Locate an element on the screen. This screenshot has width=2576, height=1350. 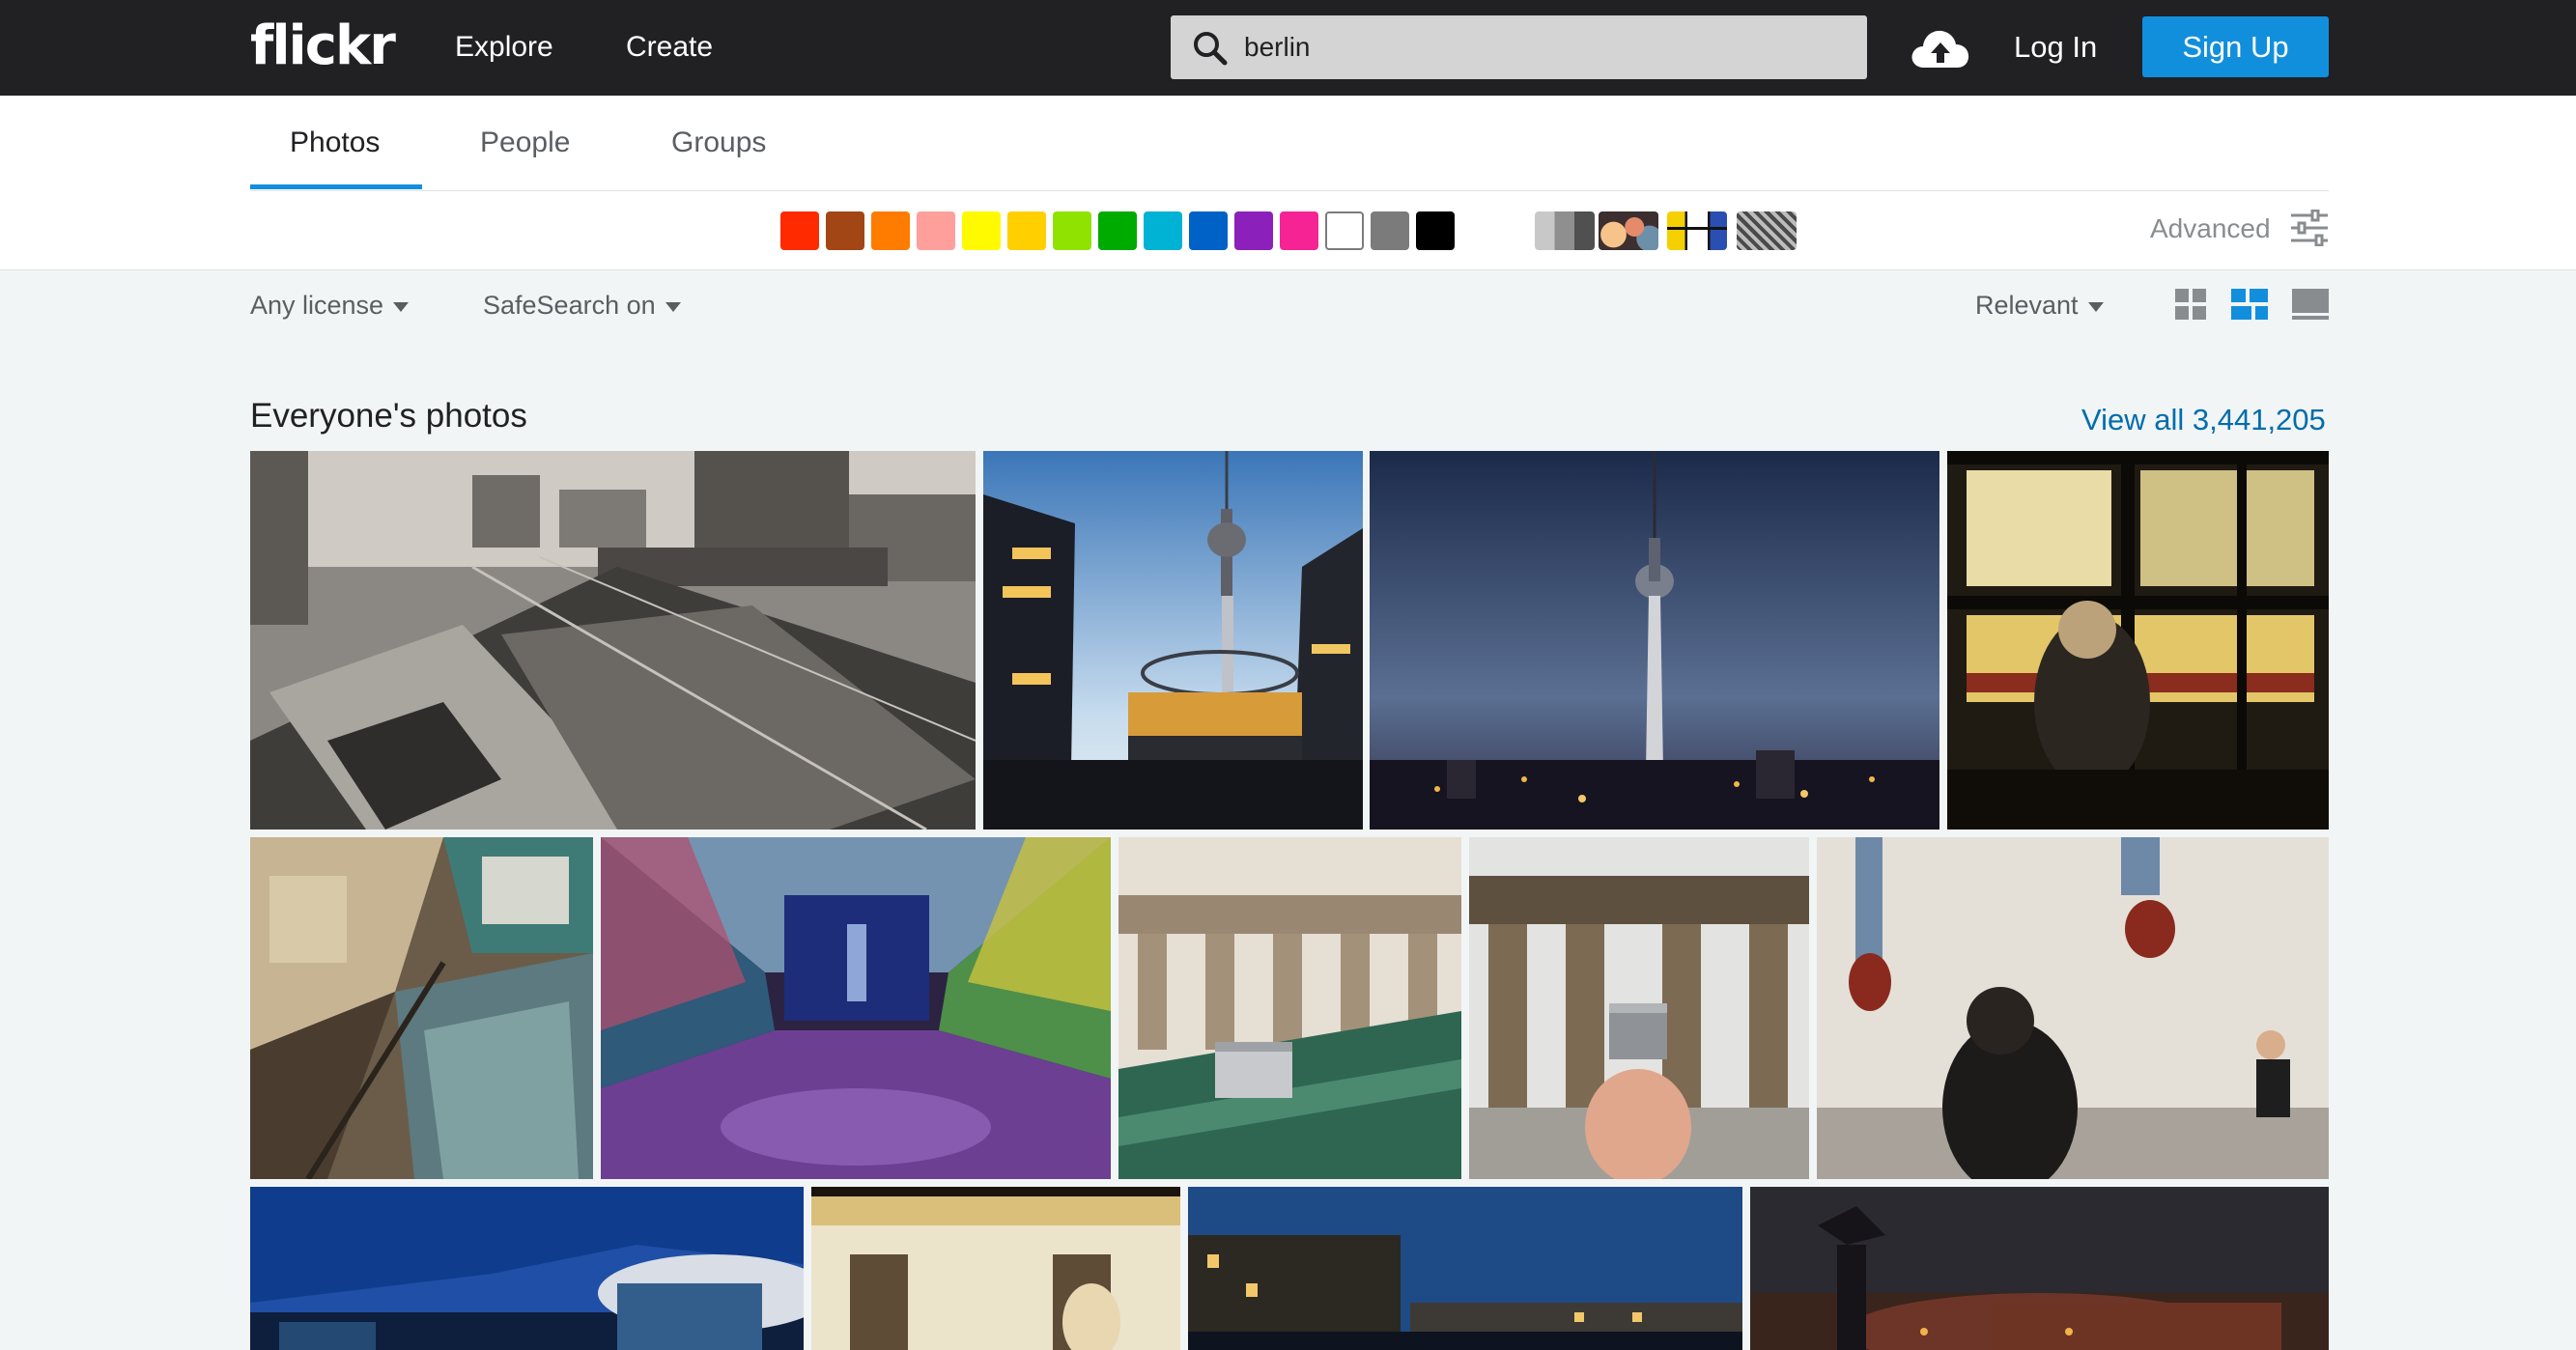
color-swatch-lime is located at coordinates (1072, 230).